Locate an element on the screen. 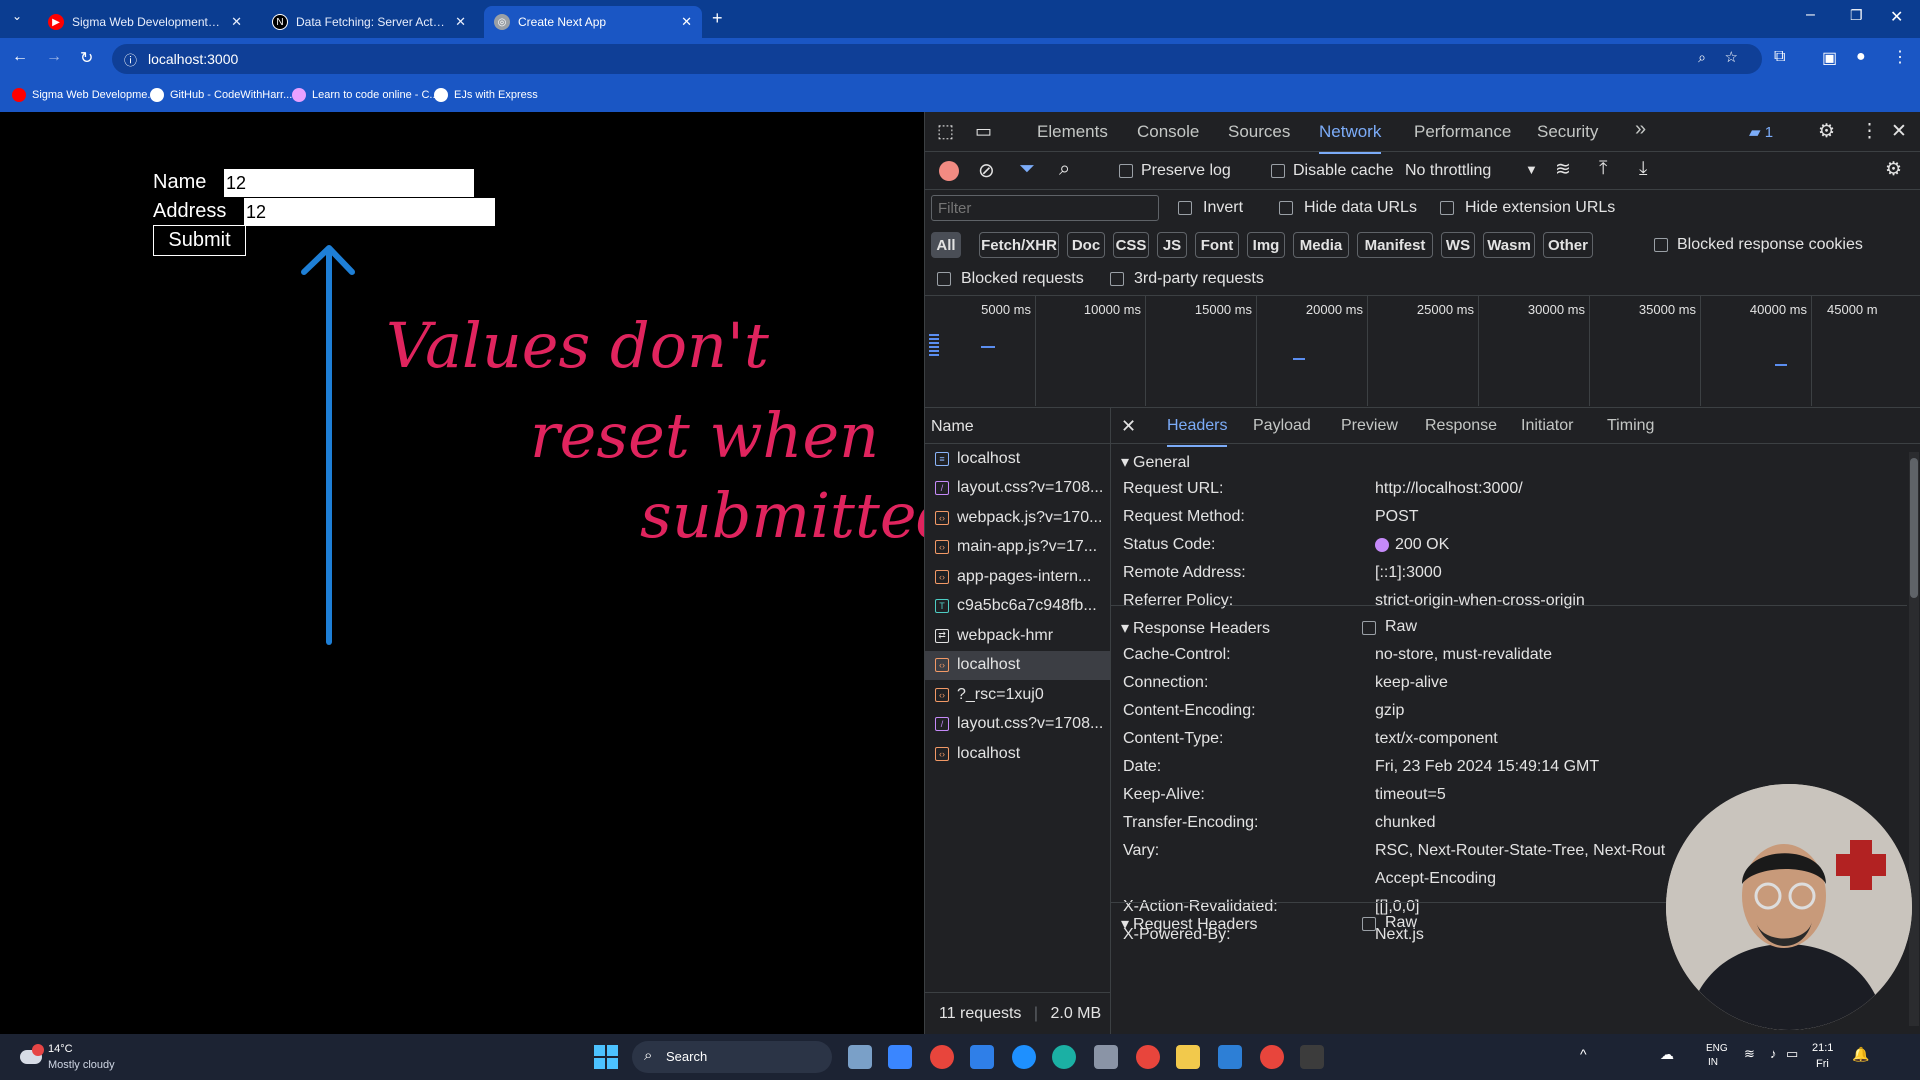 The width and height of the screenshot is (1920, 1080). zoom-icon: ⌕ is located at coordinates (1702, 57).